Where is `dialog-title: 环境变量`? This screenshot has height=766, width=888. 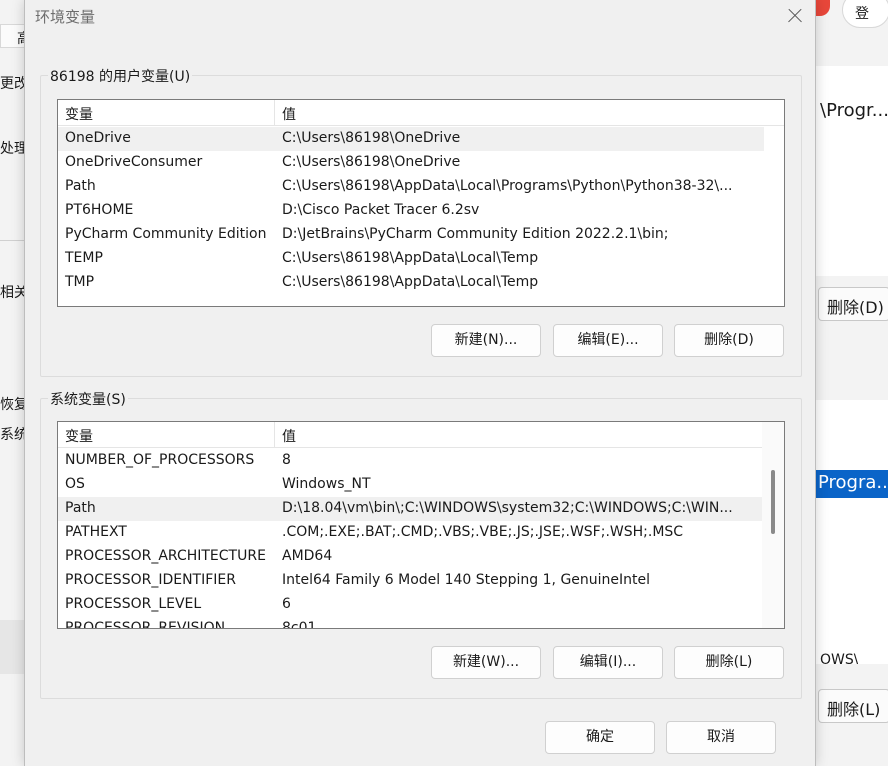
dialog-title: 环境变量 is located at coordinates (65, 17).